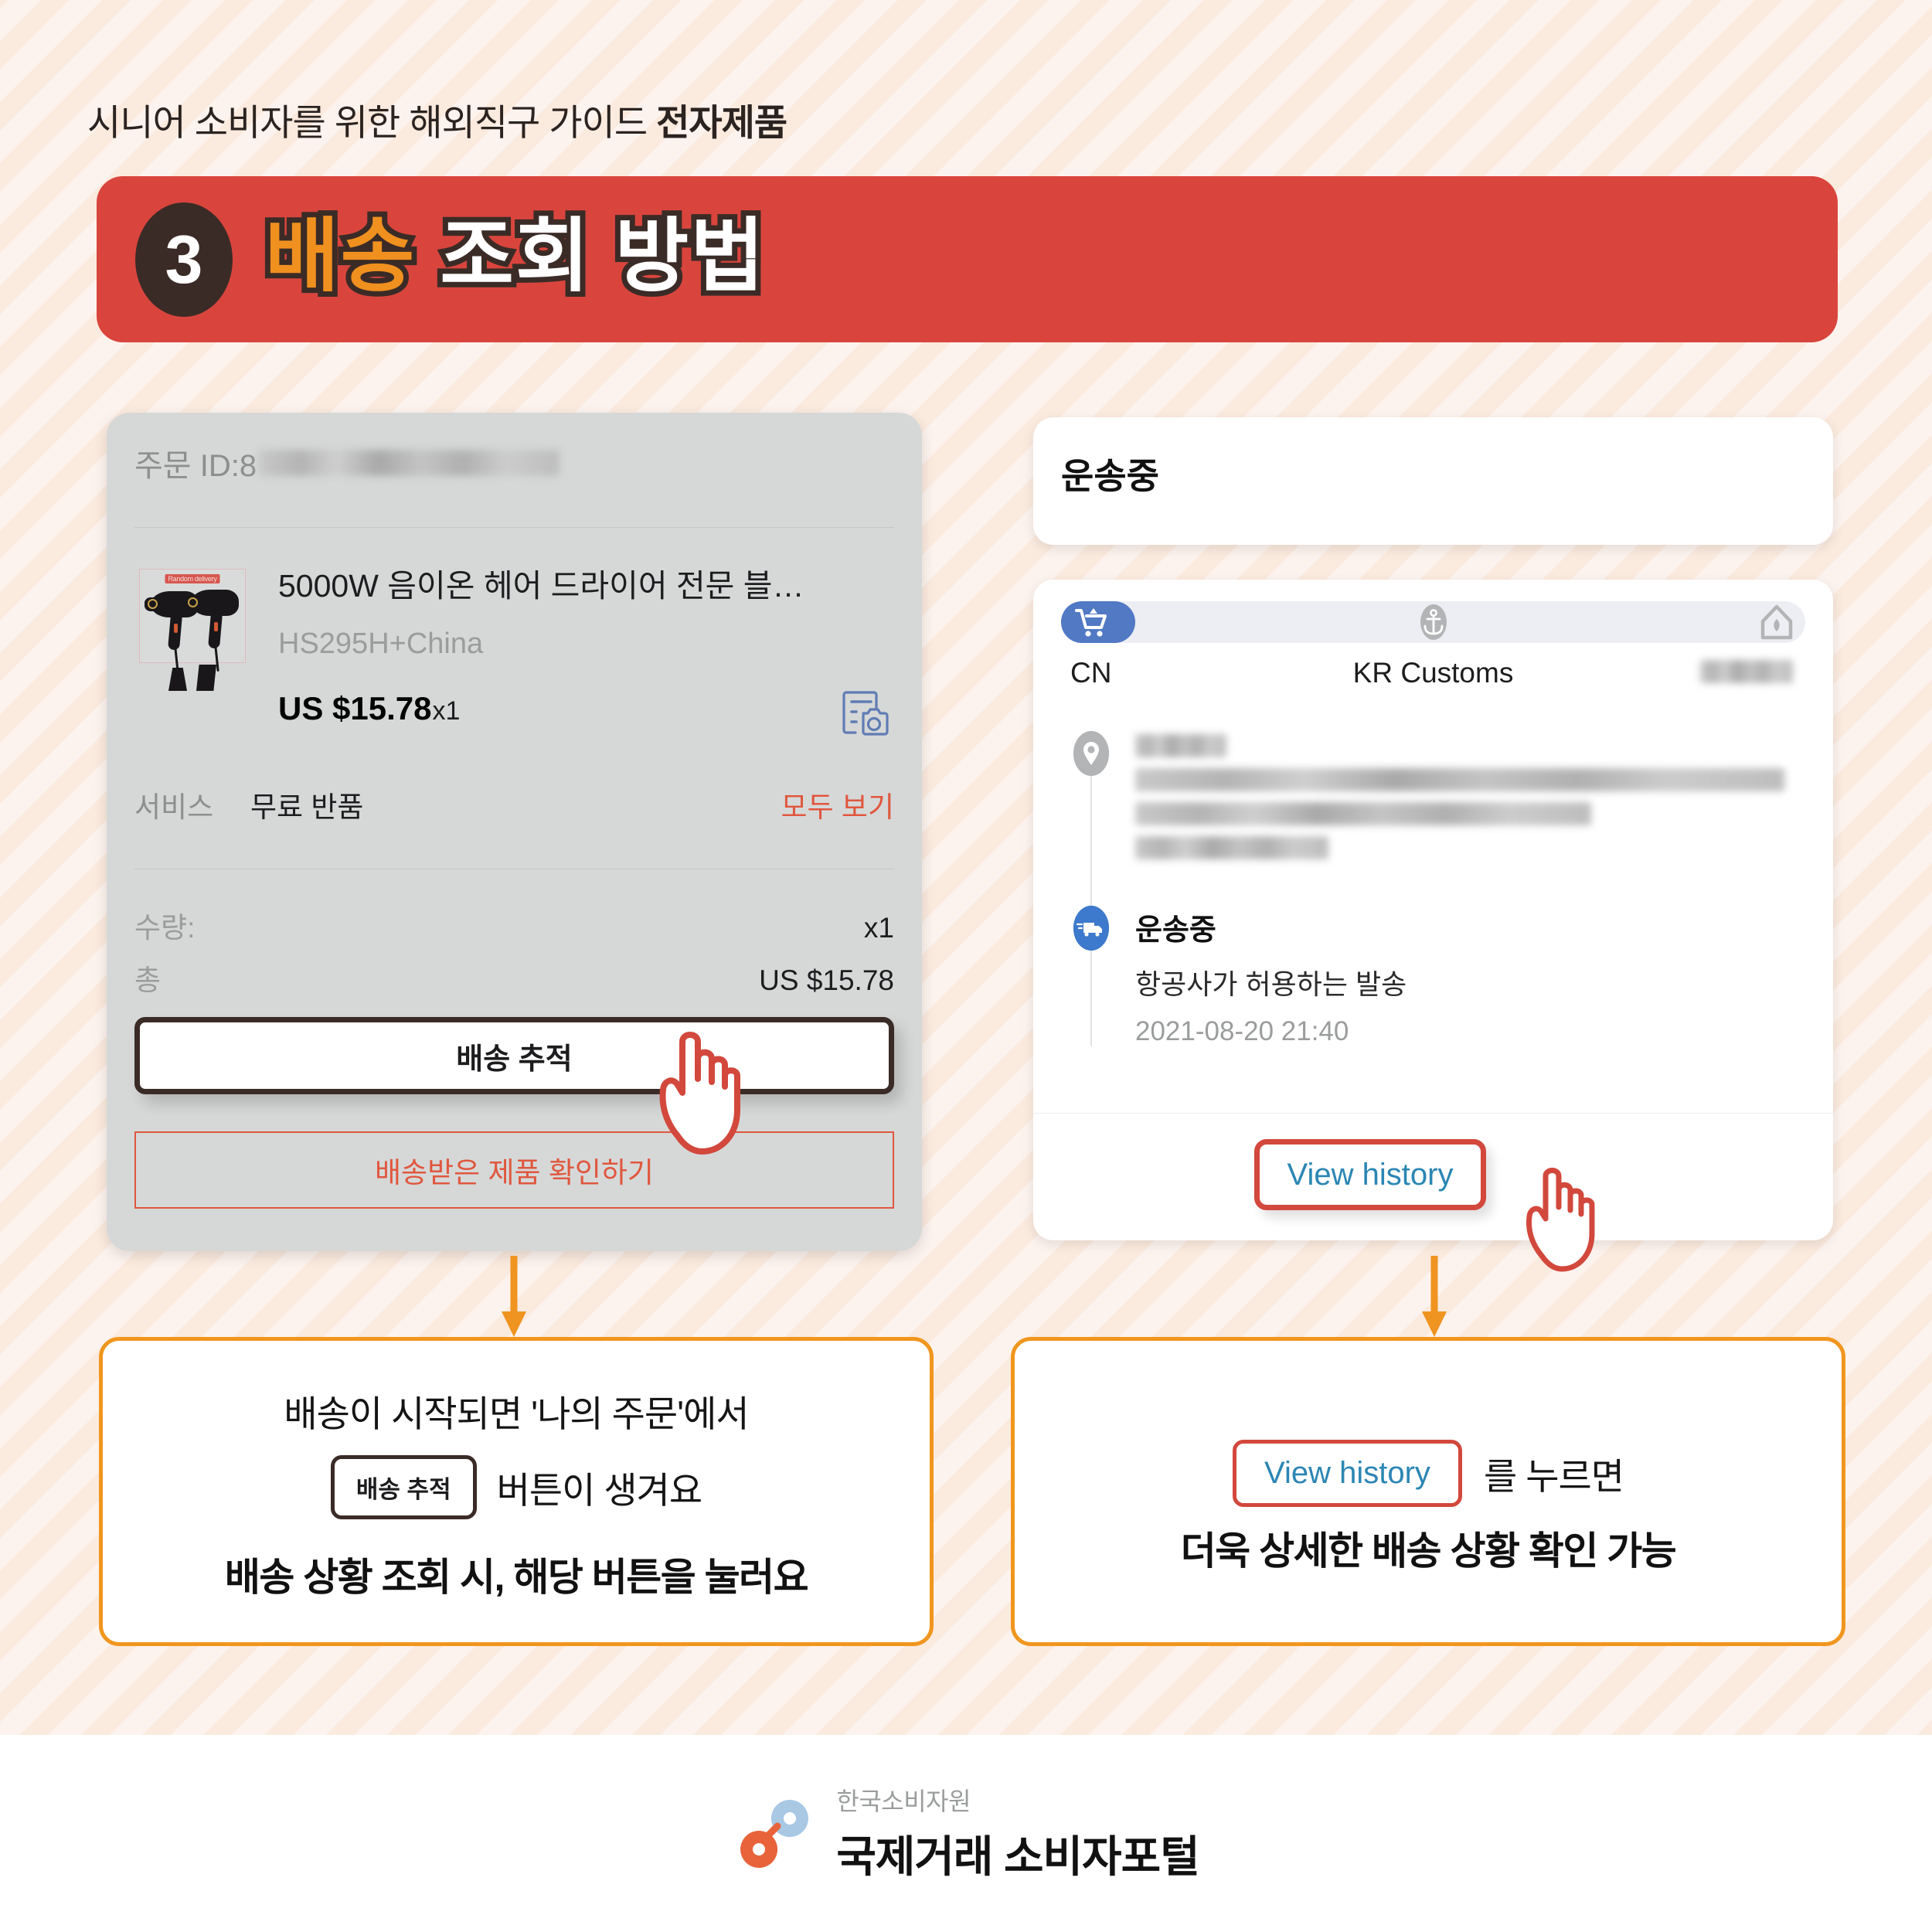  Describe the element at coordinates (868, 713) in the screenshot. I see `invoice-photo-icon` at that location.